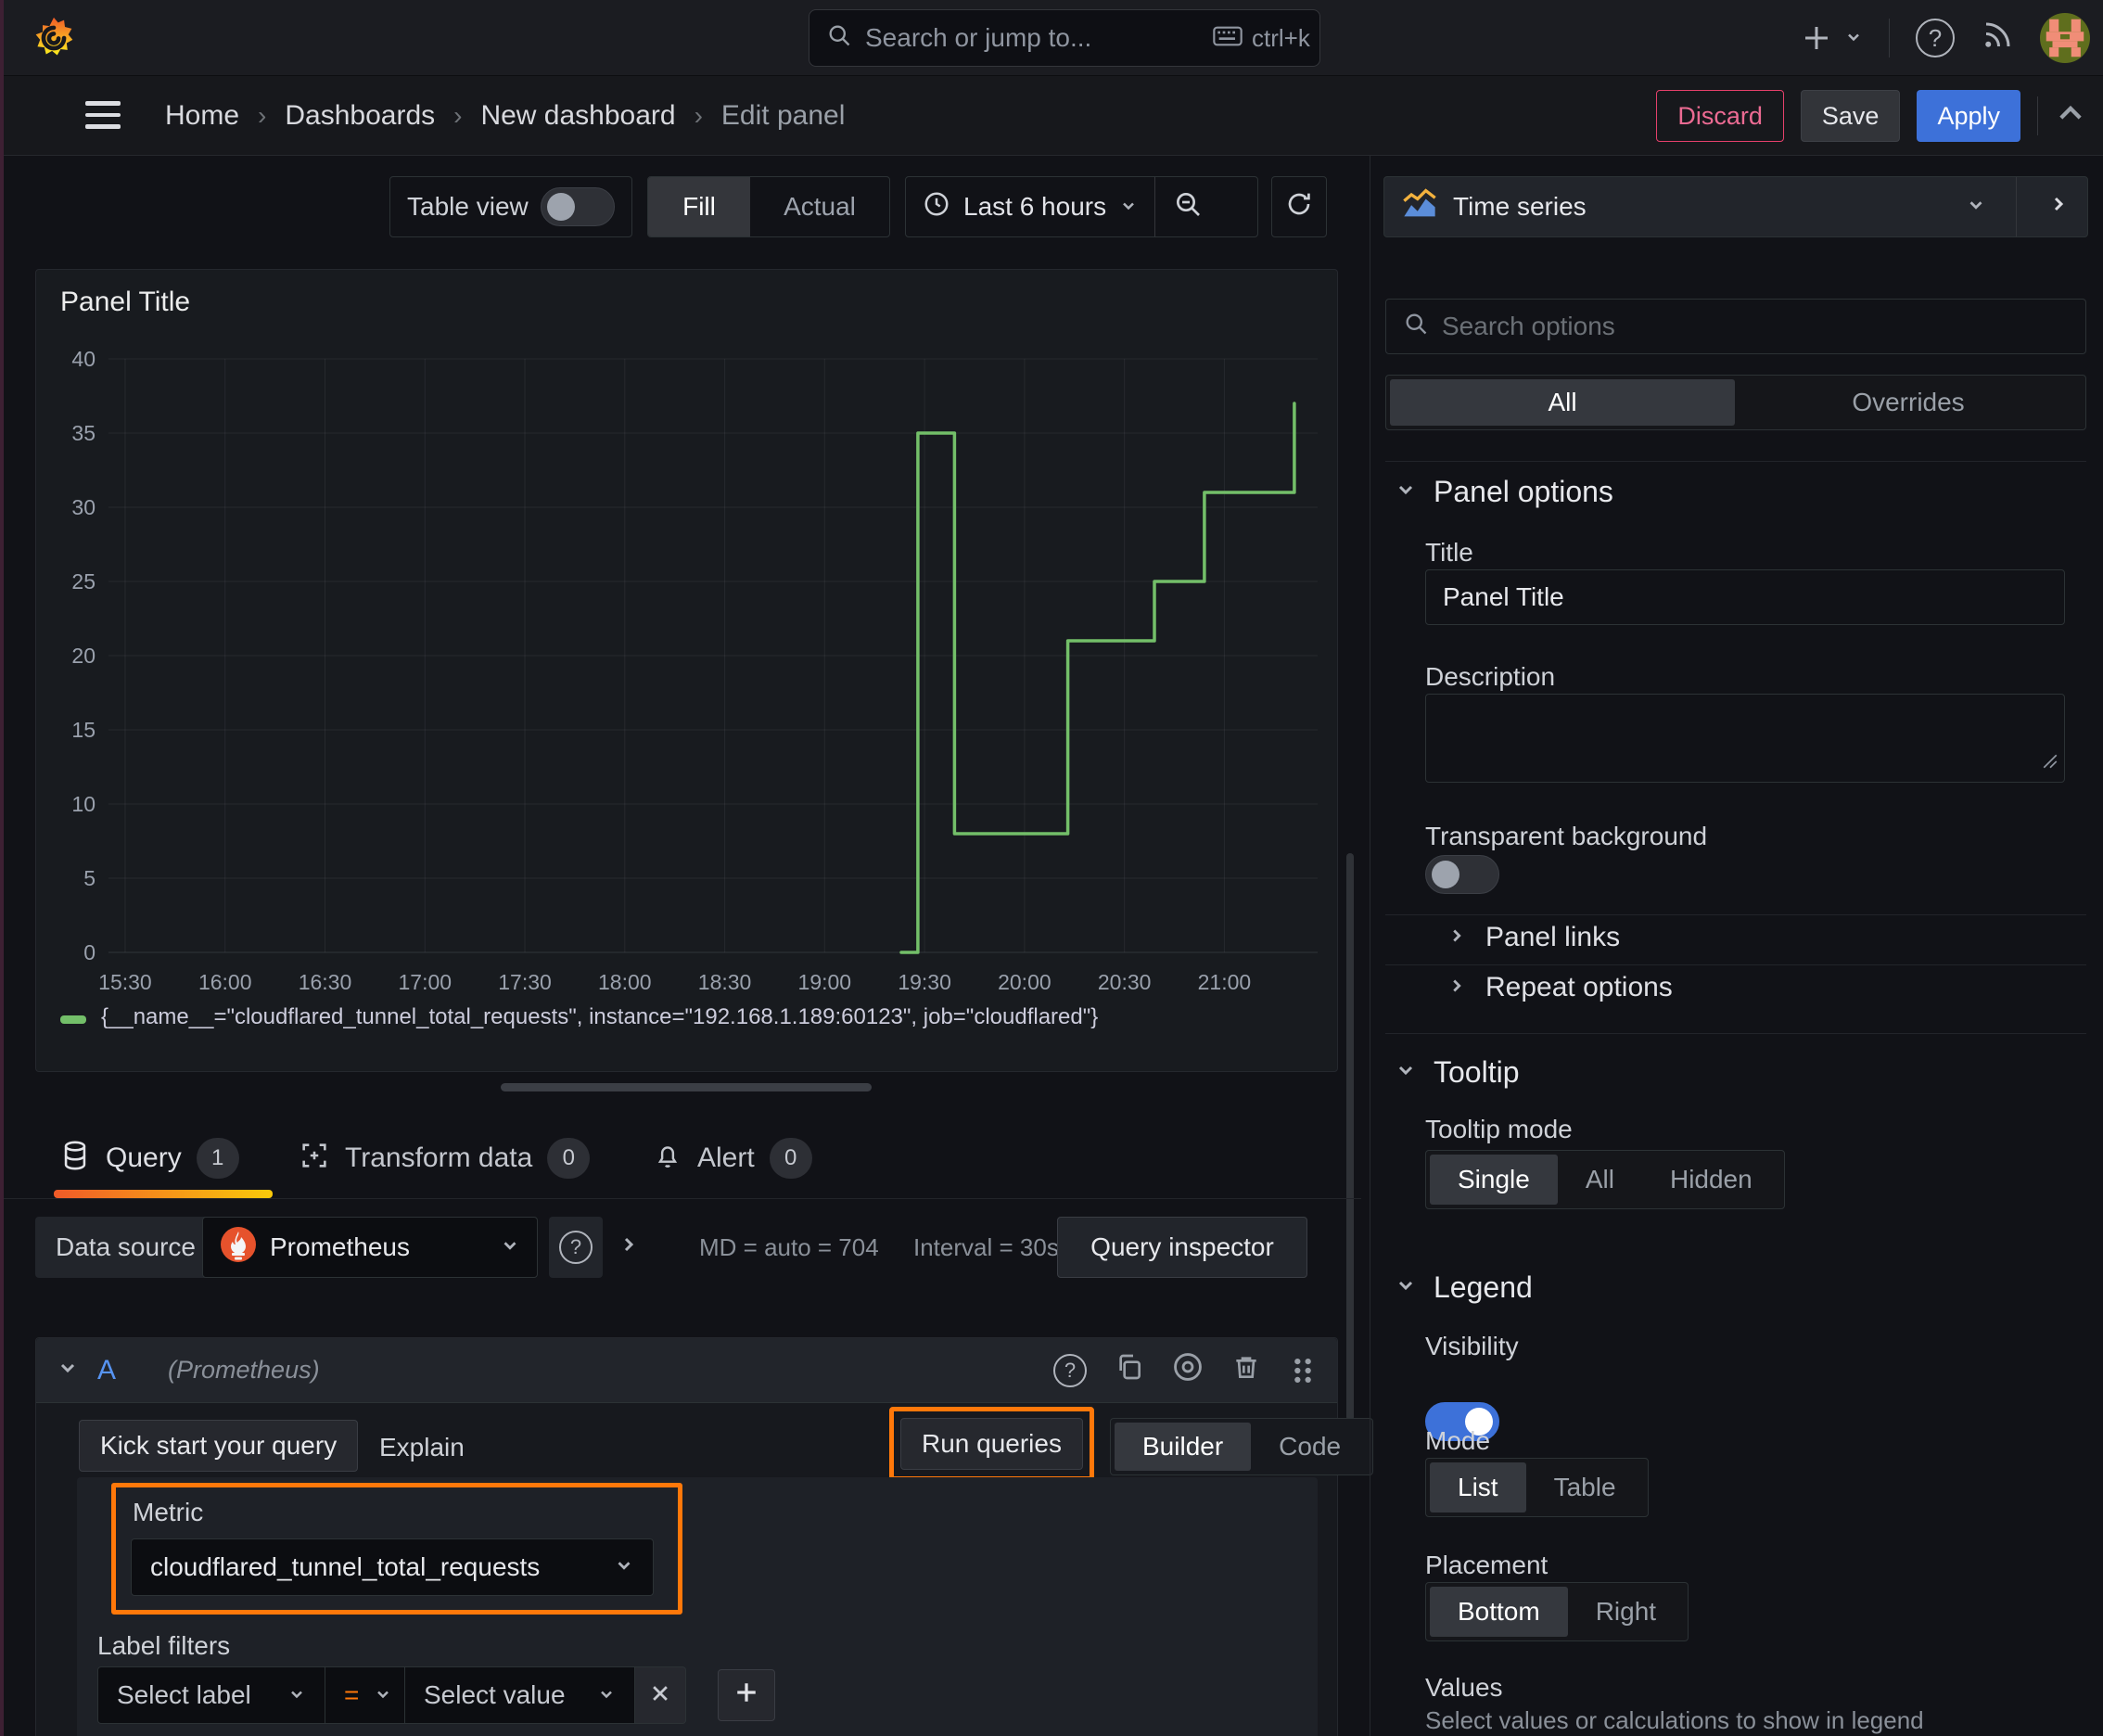  Describe the element at coordinates (1566, 836) in the screenshot. I see `transparent-background-label: Transparent background` at that location.